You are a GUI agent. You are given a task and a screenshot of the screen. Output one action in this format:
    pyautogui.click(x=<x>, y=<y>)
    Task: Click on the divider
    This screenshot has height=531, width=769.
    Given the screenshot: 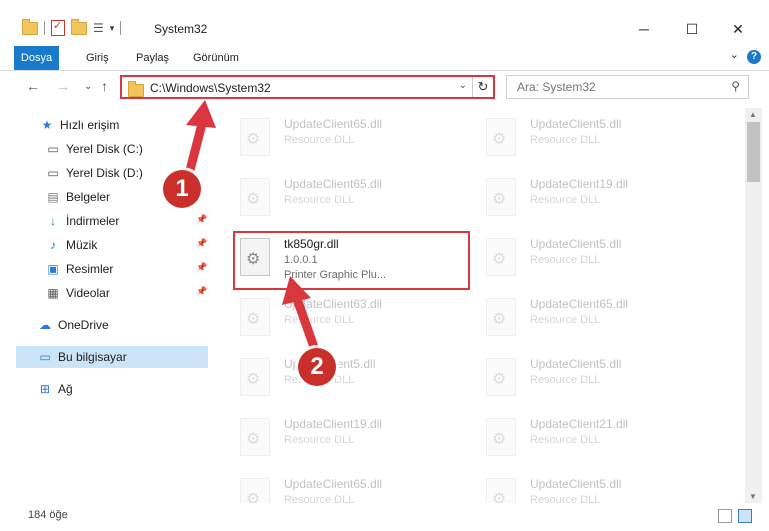 What is the action you would take?
    pyautogui.click(x=121, y=28)
    